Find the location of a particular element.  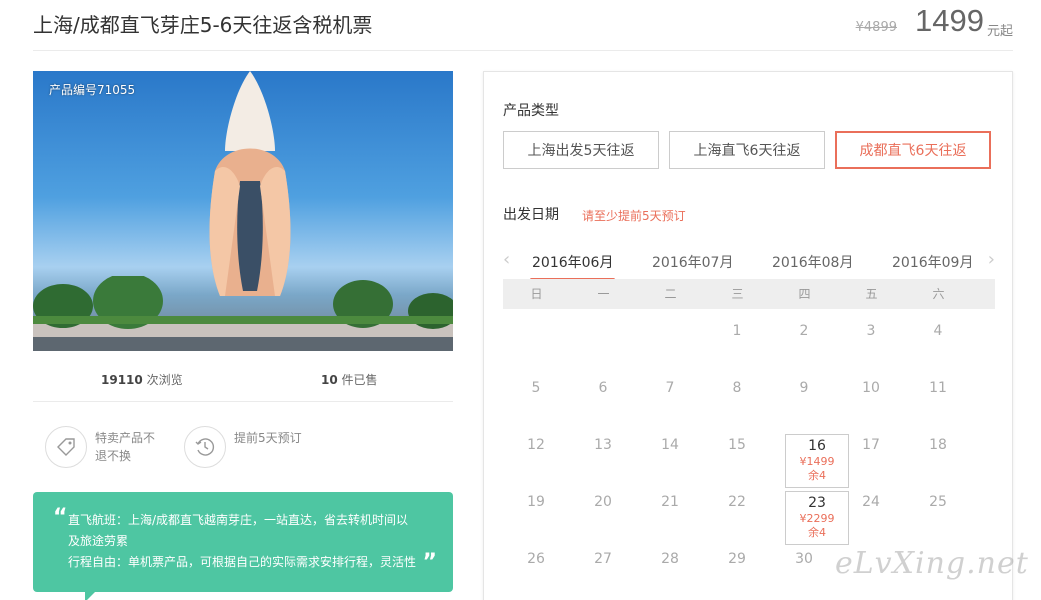

calendar-day: 24 is located at coordinates (871, 510).